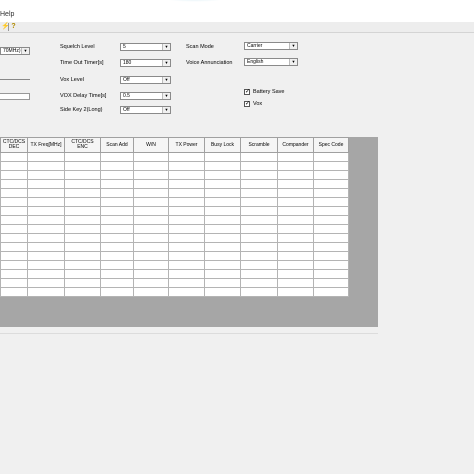 The height and width of the screenshot is (474, 474). Describe the element at coordinates (7, 14) in the screenshot. I see `menu-help: Help` at that location.